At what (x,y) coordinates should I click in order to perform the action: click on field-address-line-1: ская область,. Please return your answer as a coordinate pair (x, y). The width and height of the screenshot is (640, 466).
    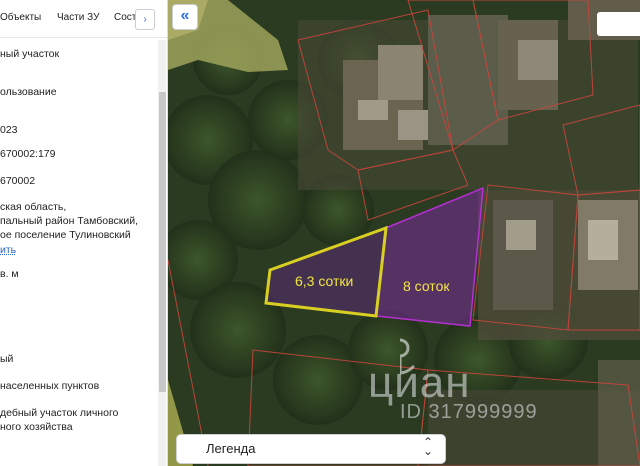
    Looking at the image, I should click on (33, 207).